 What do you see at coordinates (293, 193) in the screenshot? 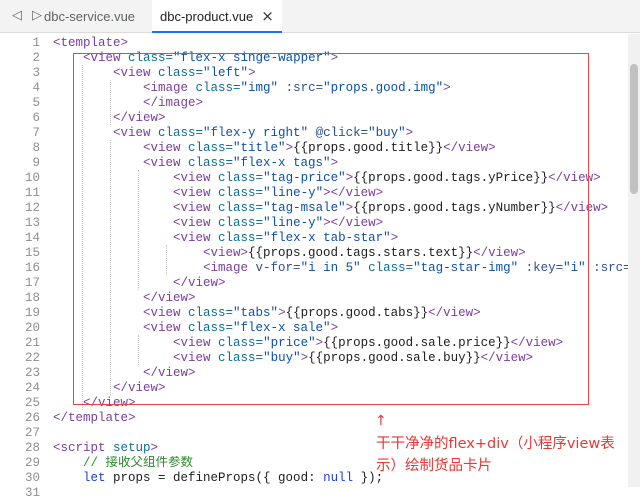
I see `code-token: "line-y"` at bounding box center [293, 193].